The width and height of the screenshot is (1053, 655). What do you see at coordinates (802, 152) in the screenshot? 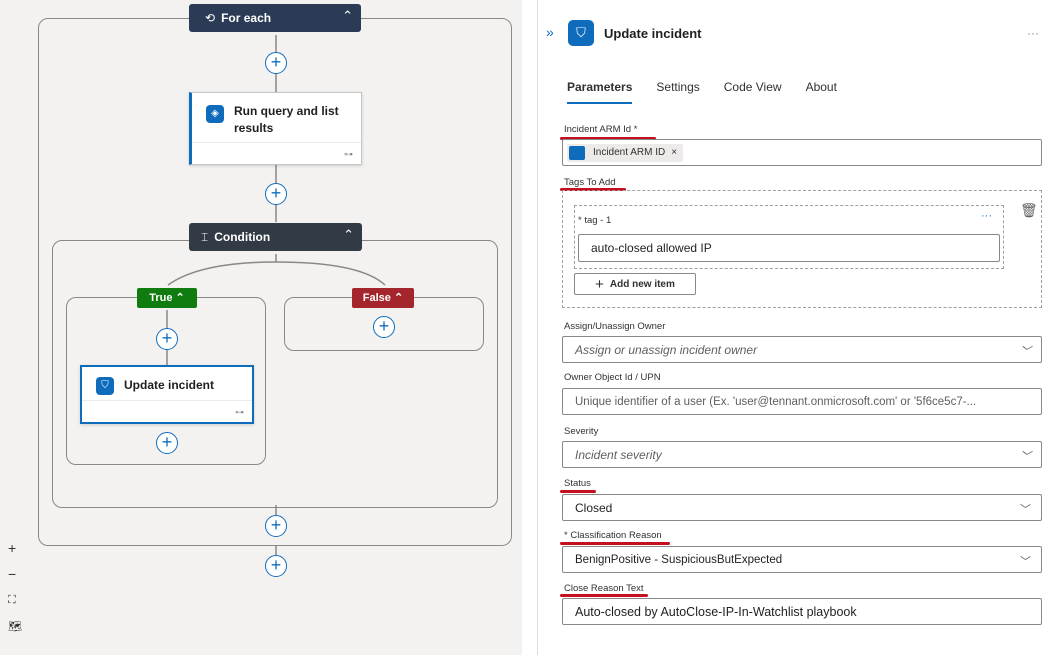
I see `incident-arm-id-field: Incident ARM ID ×` at bounding box center [802, 152].